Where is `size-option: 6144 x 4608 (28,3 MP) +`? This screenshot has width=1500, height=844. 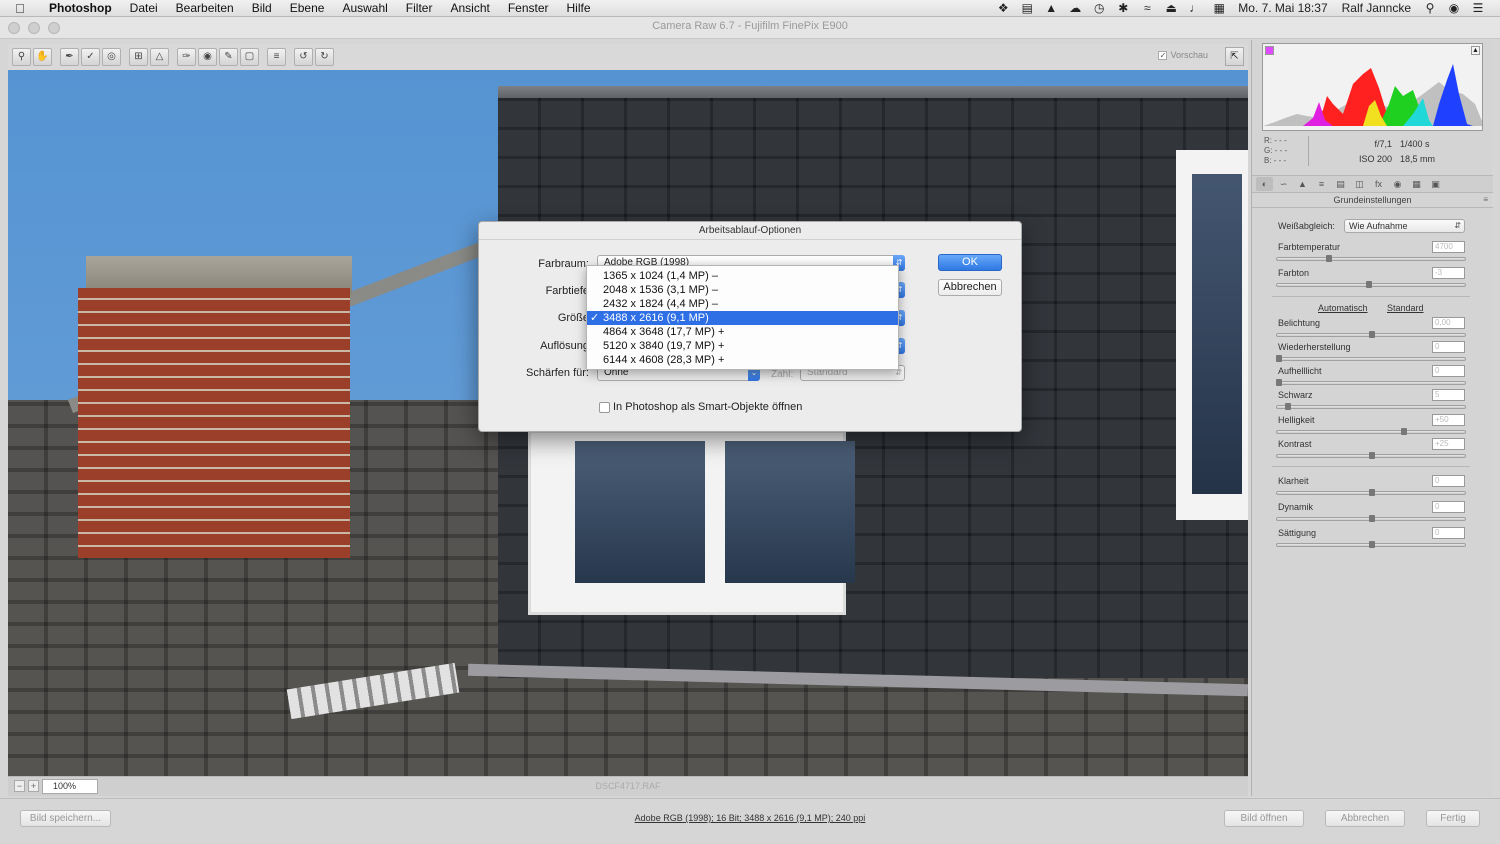
size-option: 6144 x 4608 (28,3 MP) + is located at coordinates (742, 360).